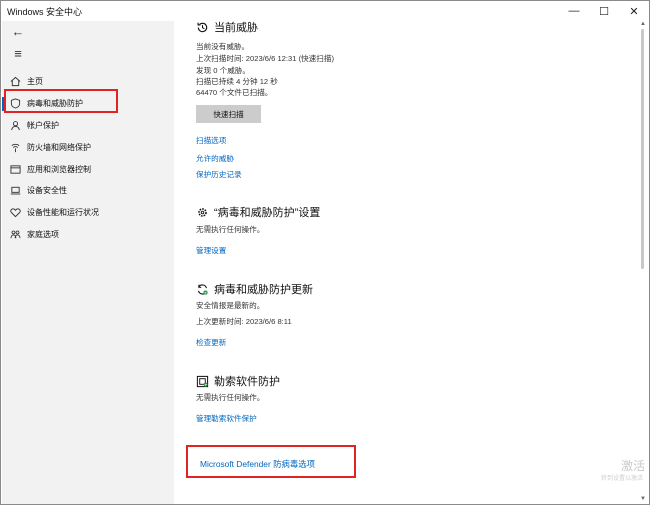 Image resolution: width=650 pixels, height=505 pixels. I want to click on updates-status-text: 安全情报是最新的。, so click(230, 305).